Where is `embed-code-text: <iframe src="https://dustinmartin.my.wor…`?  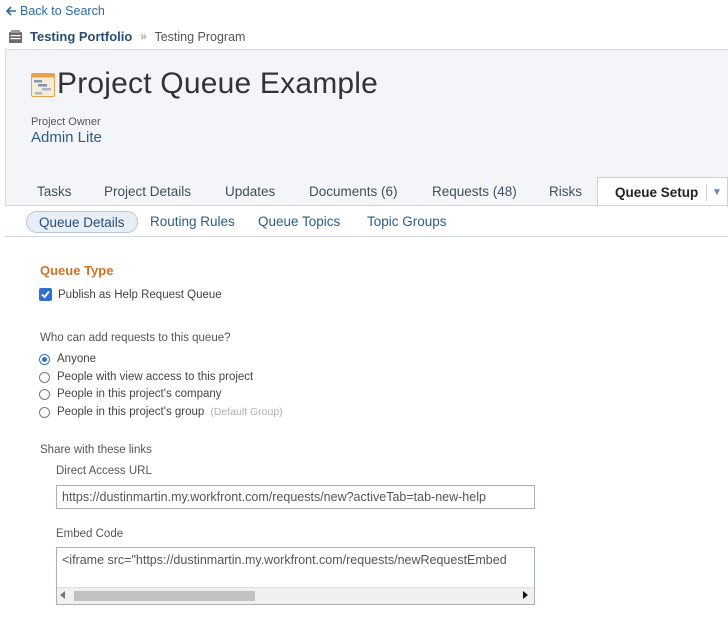 embed-code-text: <iframe src="https://dustinmartin.my.wor… is located at coordinates (284, 560).